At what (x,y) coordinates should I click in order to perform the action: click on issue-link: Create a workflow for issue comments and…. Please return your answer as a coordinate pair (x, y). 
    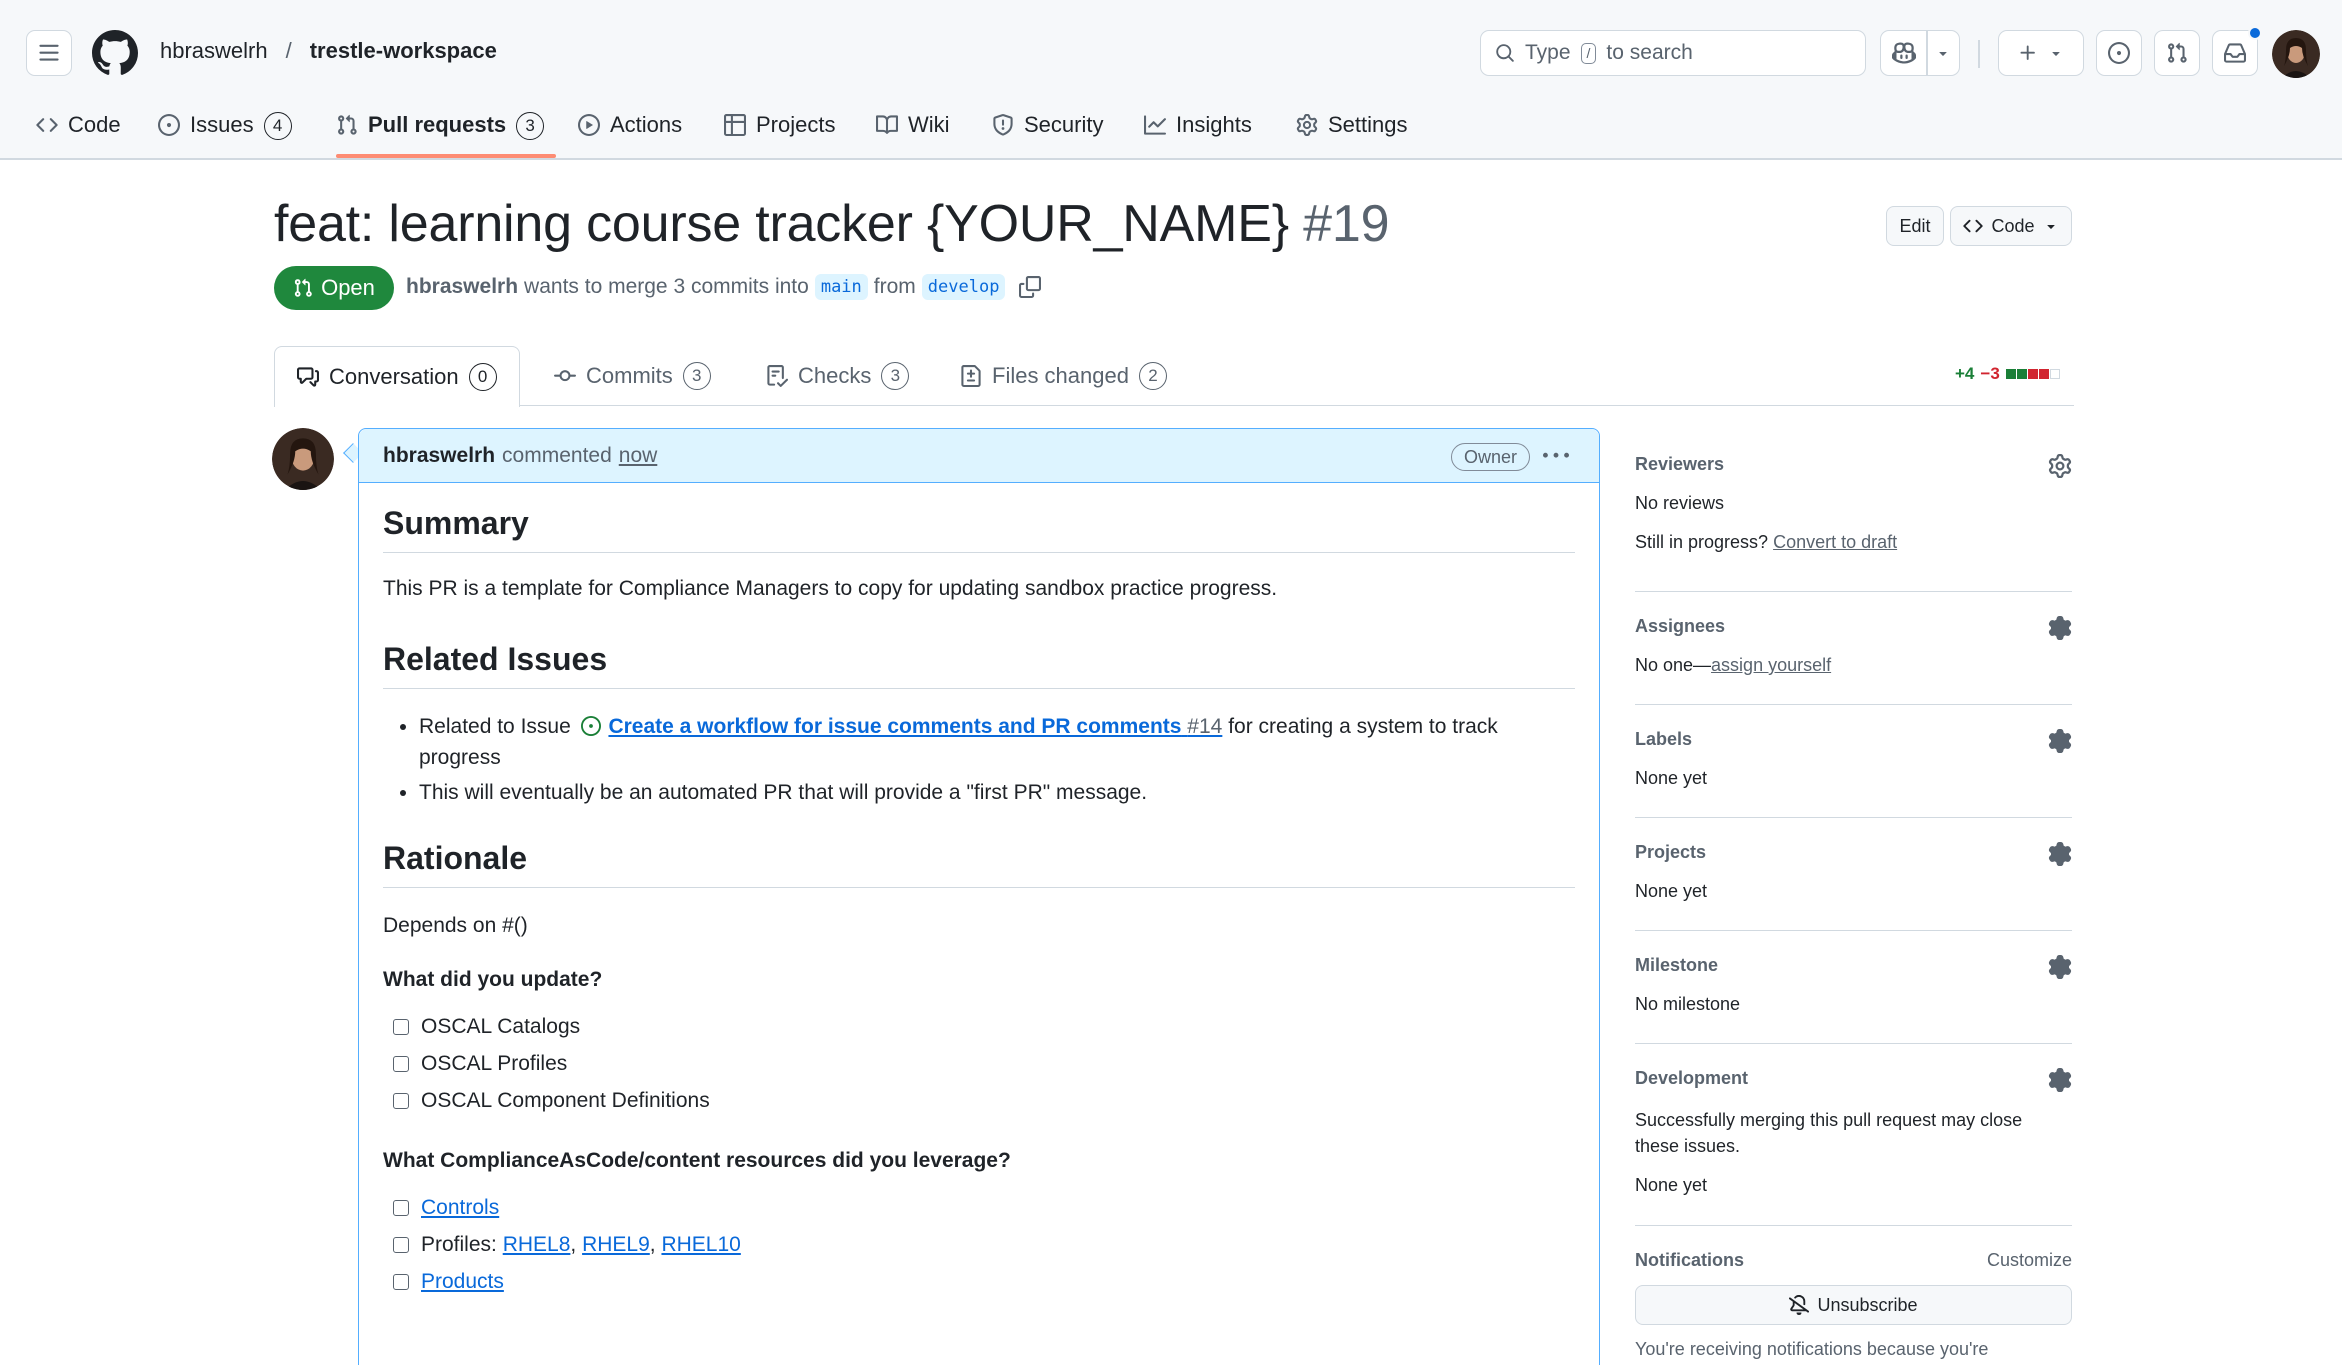
    Looking at the image, I should click on (915, 726).